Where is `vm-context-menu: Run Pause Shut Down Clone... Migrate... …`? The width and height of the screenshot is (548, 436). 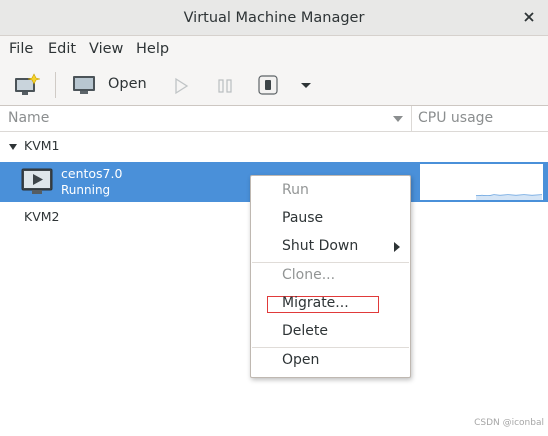
vm-context-menu: Run Pause Shut Down Clone... Migrate... … is located at coordinates (330, 276).